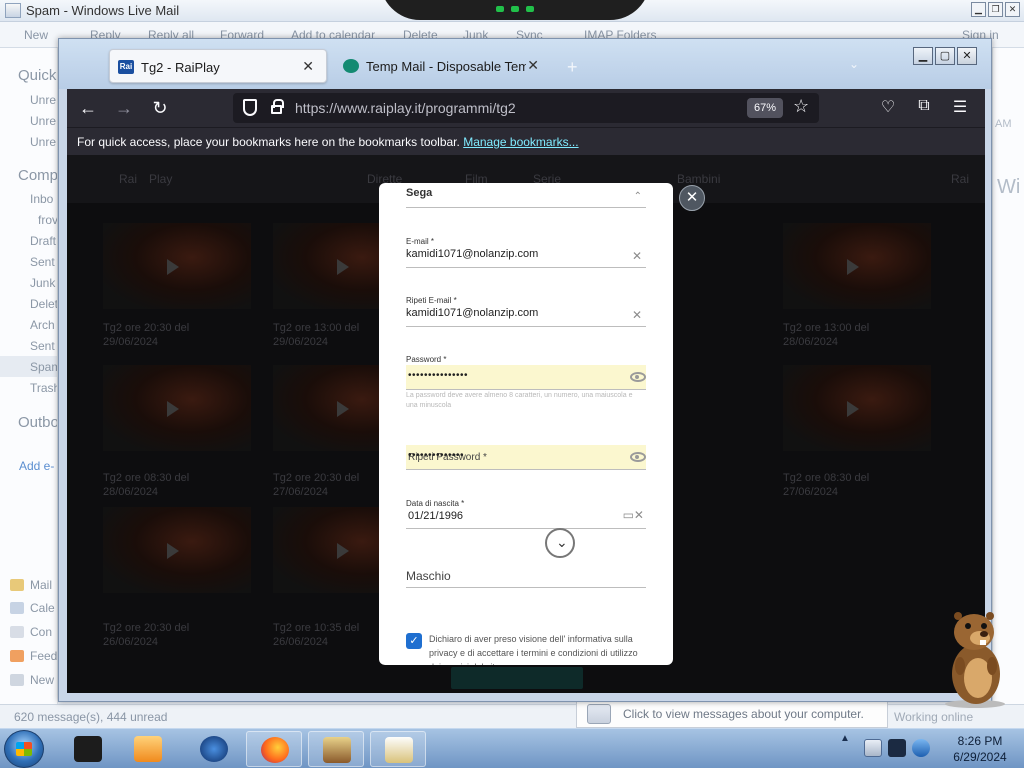  What do you see at coordinates (146, 335) in the screenshot?
I see `video-caption: Tg2 ore 20:30 del 29/06/2024` at bounding box center [146, 335].